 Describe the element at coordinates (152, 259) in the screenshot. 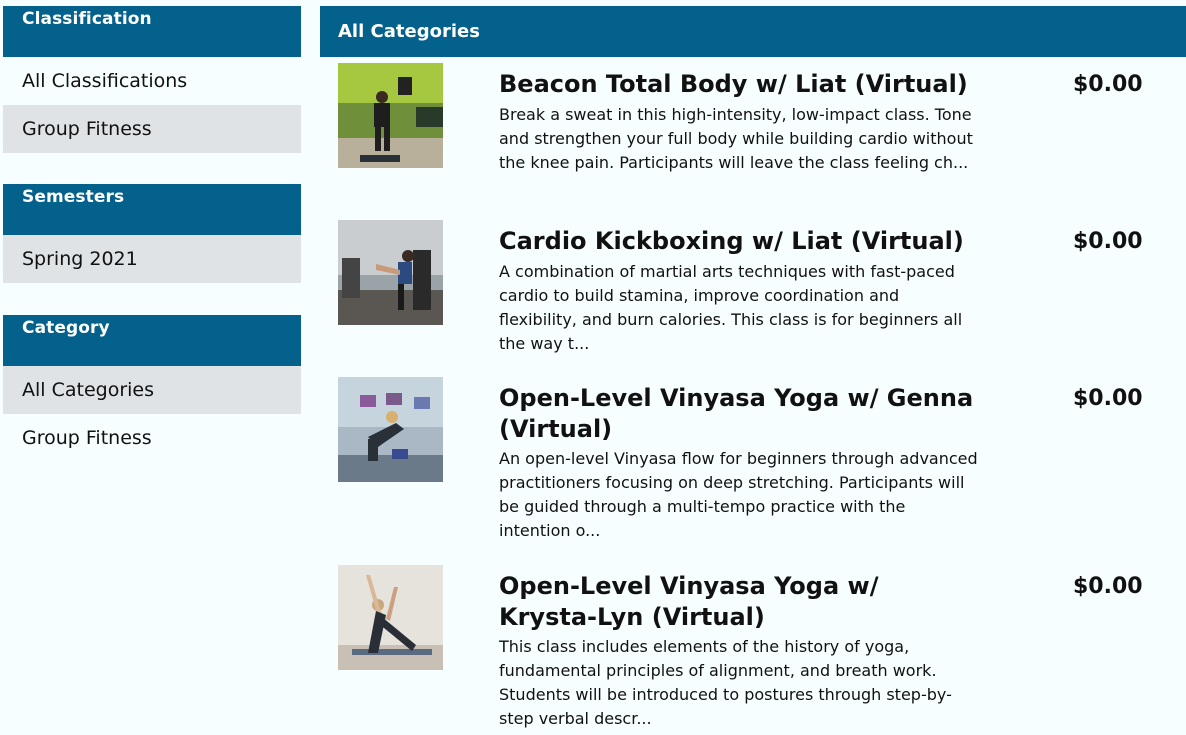

I see `filter-semester-spring-2021: Spring 2021` at that location.